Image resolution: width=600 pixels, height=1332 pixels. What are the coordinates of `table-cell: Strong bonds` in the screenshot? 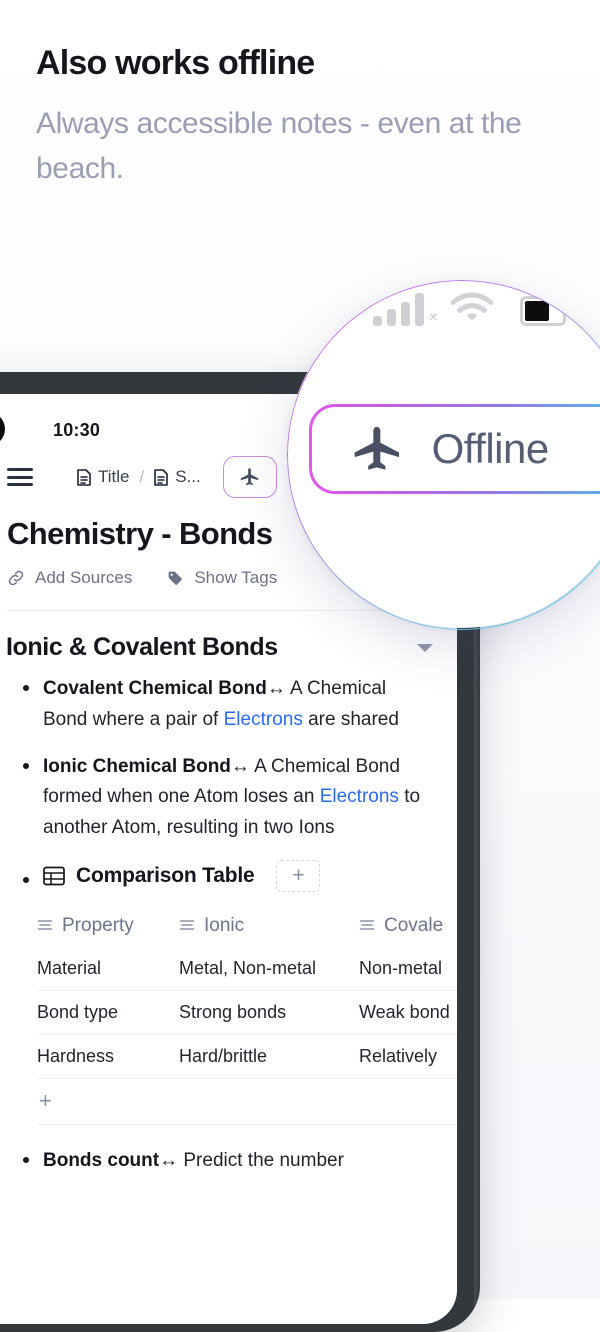 It's located at (269, 1012).